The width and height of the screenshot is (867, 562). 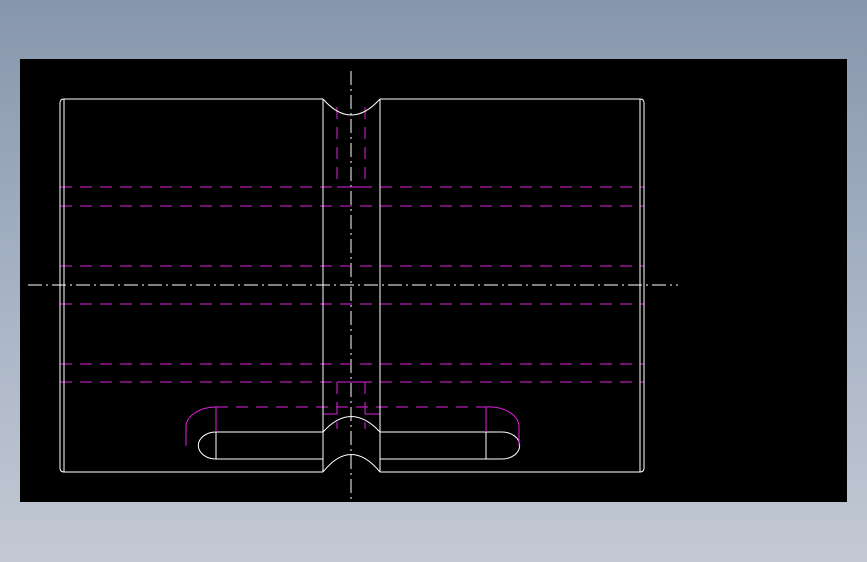 I want to click on slot-outline, so click(x=359, y=445).